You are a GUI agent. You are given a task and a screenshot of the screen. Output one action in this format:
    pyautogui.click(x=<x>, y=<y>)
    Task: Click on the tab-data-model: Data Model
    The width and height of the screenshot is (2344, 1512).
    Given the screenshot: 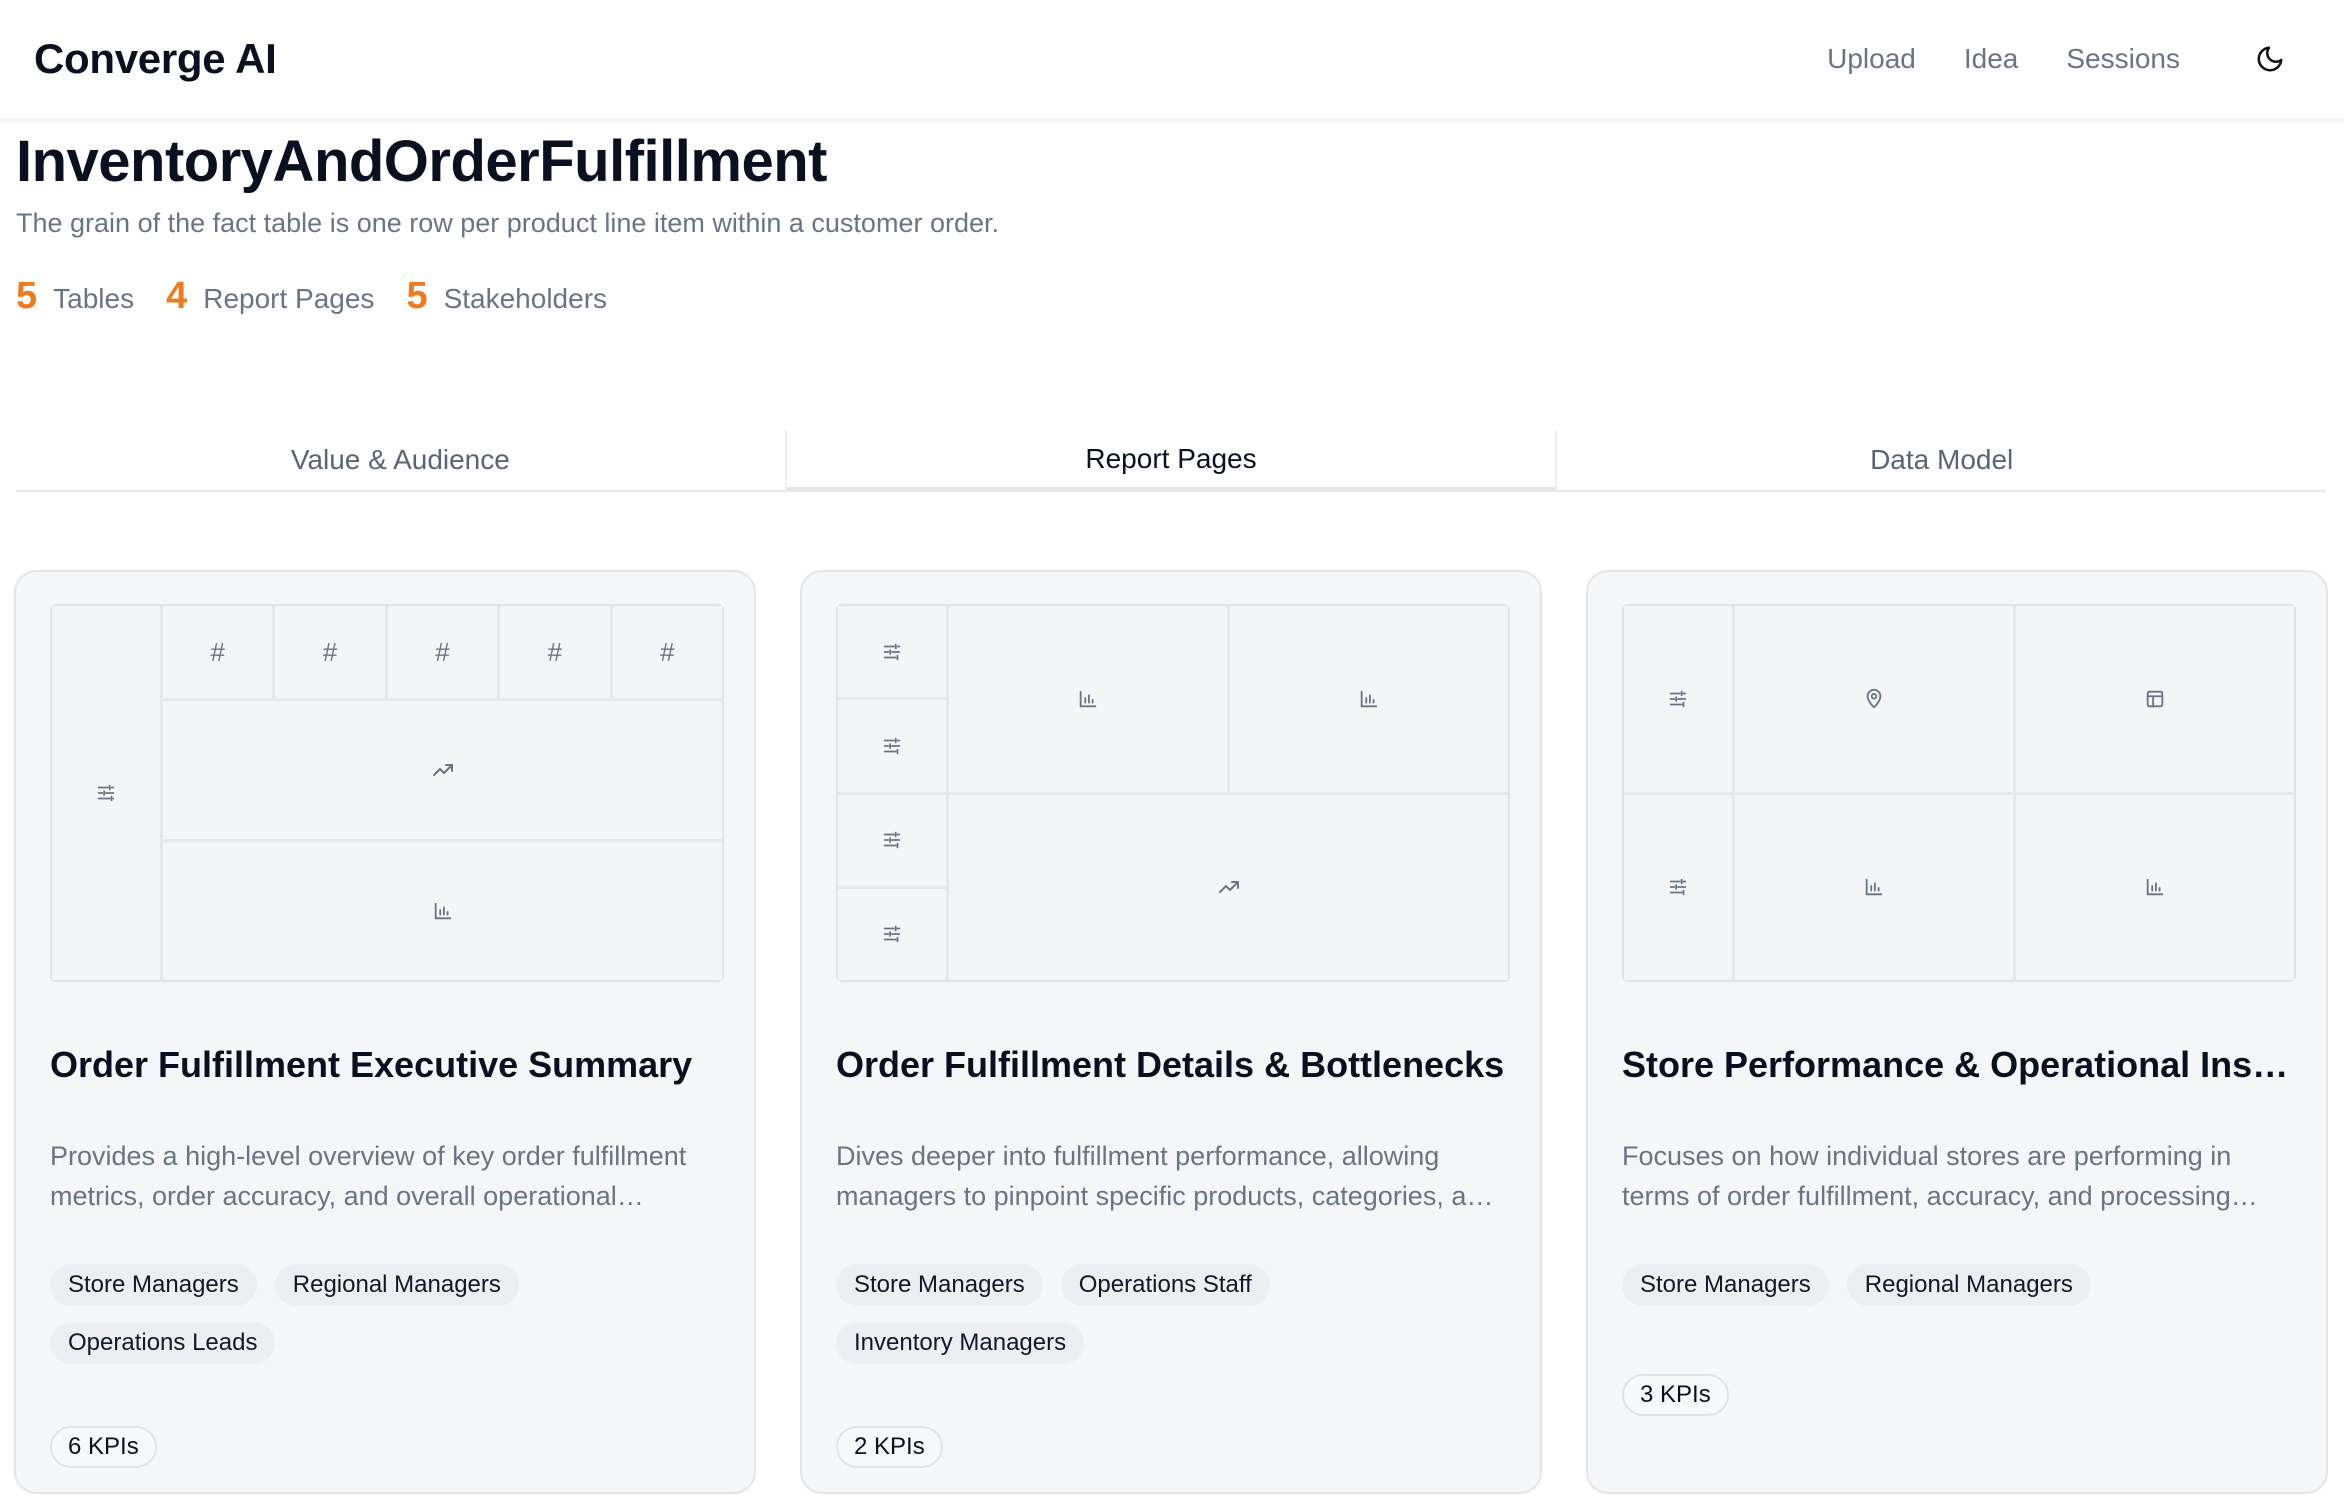 What is the action you would take?
    pyautogui.click(x=1941, y=460)
    